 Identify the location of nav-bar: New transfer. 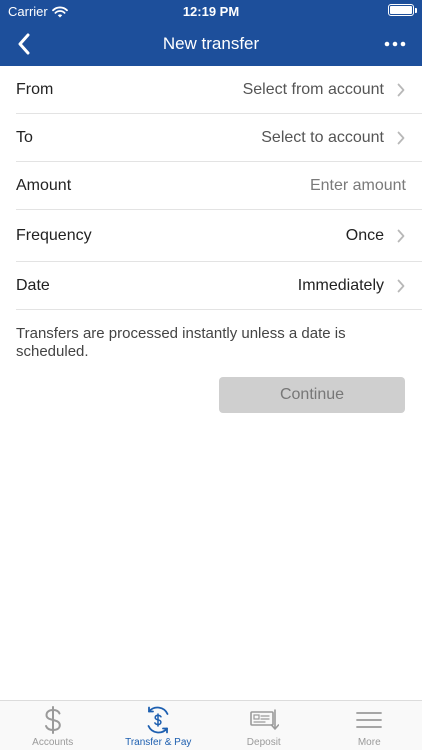
(211, 44).